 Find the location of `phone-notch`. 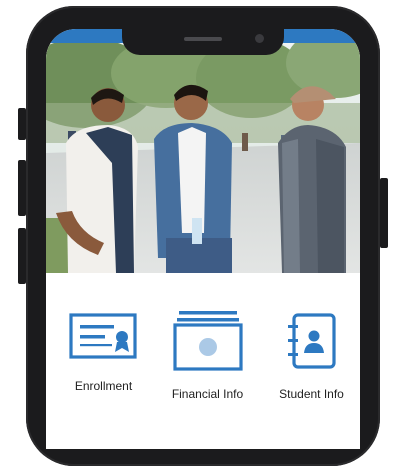

phone-notch is located at coordinates (203, 42).